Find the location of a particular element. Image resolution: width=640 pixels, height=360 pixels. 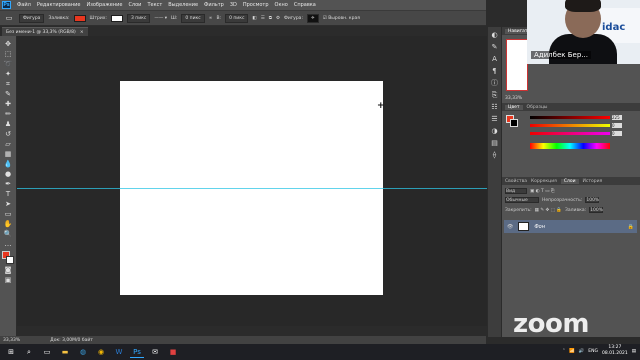

crop-tool-icon: ⌗ is located at coordinates (8, 84).